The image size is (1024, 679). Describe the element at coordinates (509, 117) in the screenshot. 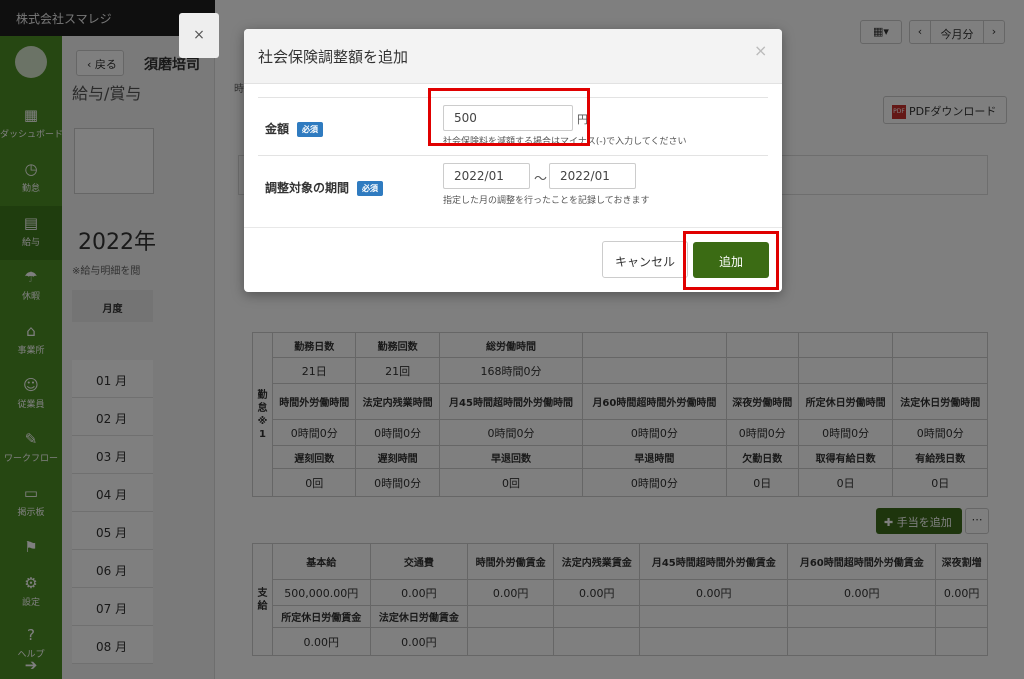

I see `highlight-amount` at that location.